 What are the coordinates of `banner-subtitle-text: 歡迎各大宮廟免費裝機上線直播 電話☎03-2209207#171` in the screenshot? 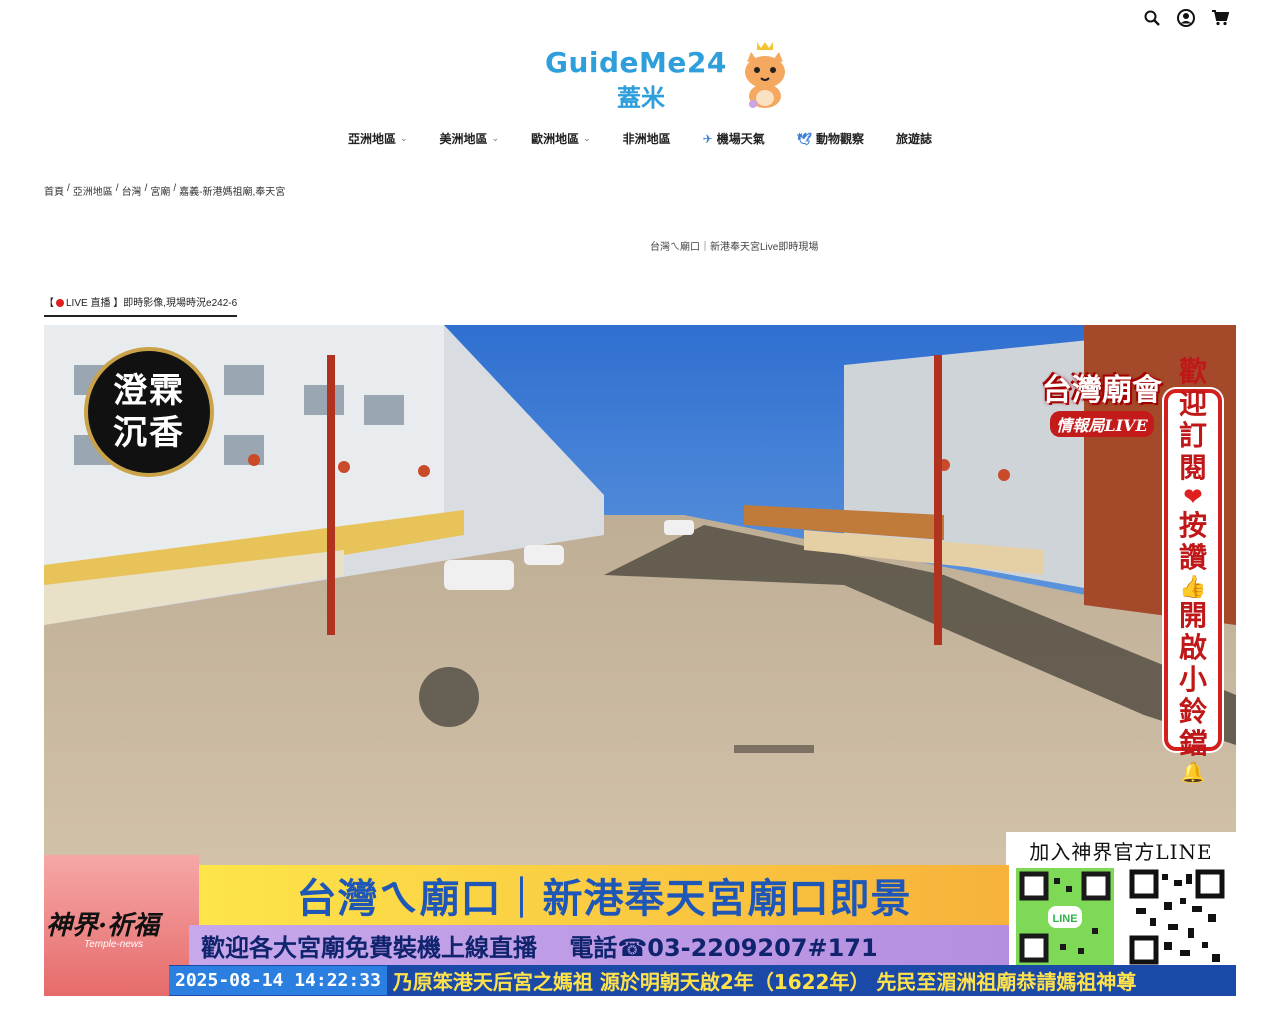 It's located at (539, 947).